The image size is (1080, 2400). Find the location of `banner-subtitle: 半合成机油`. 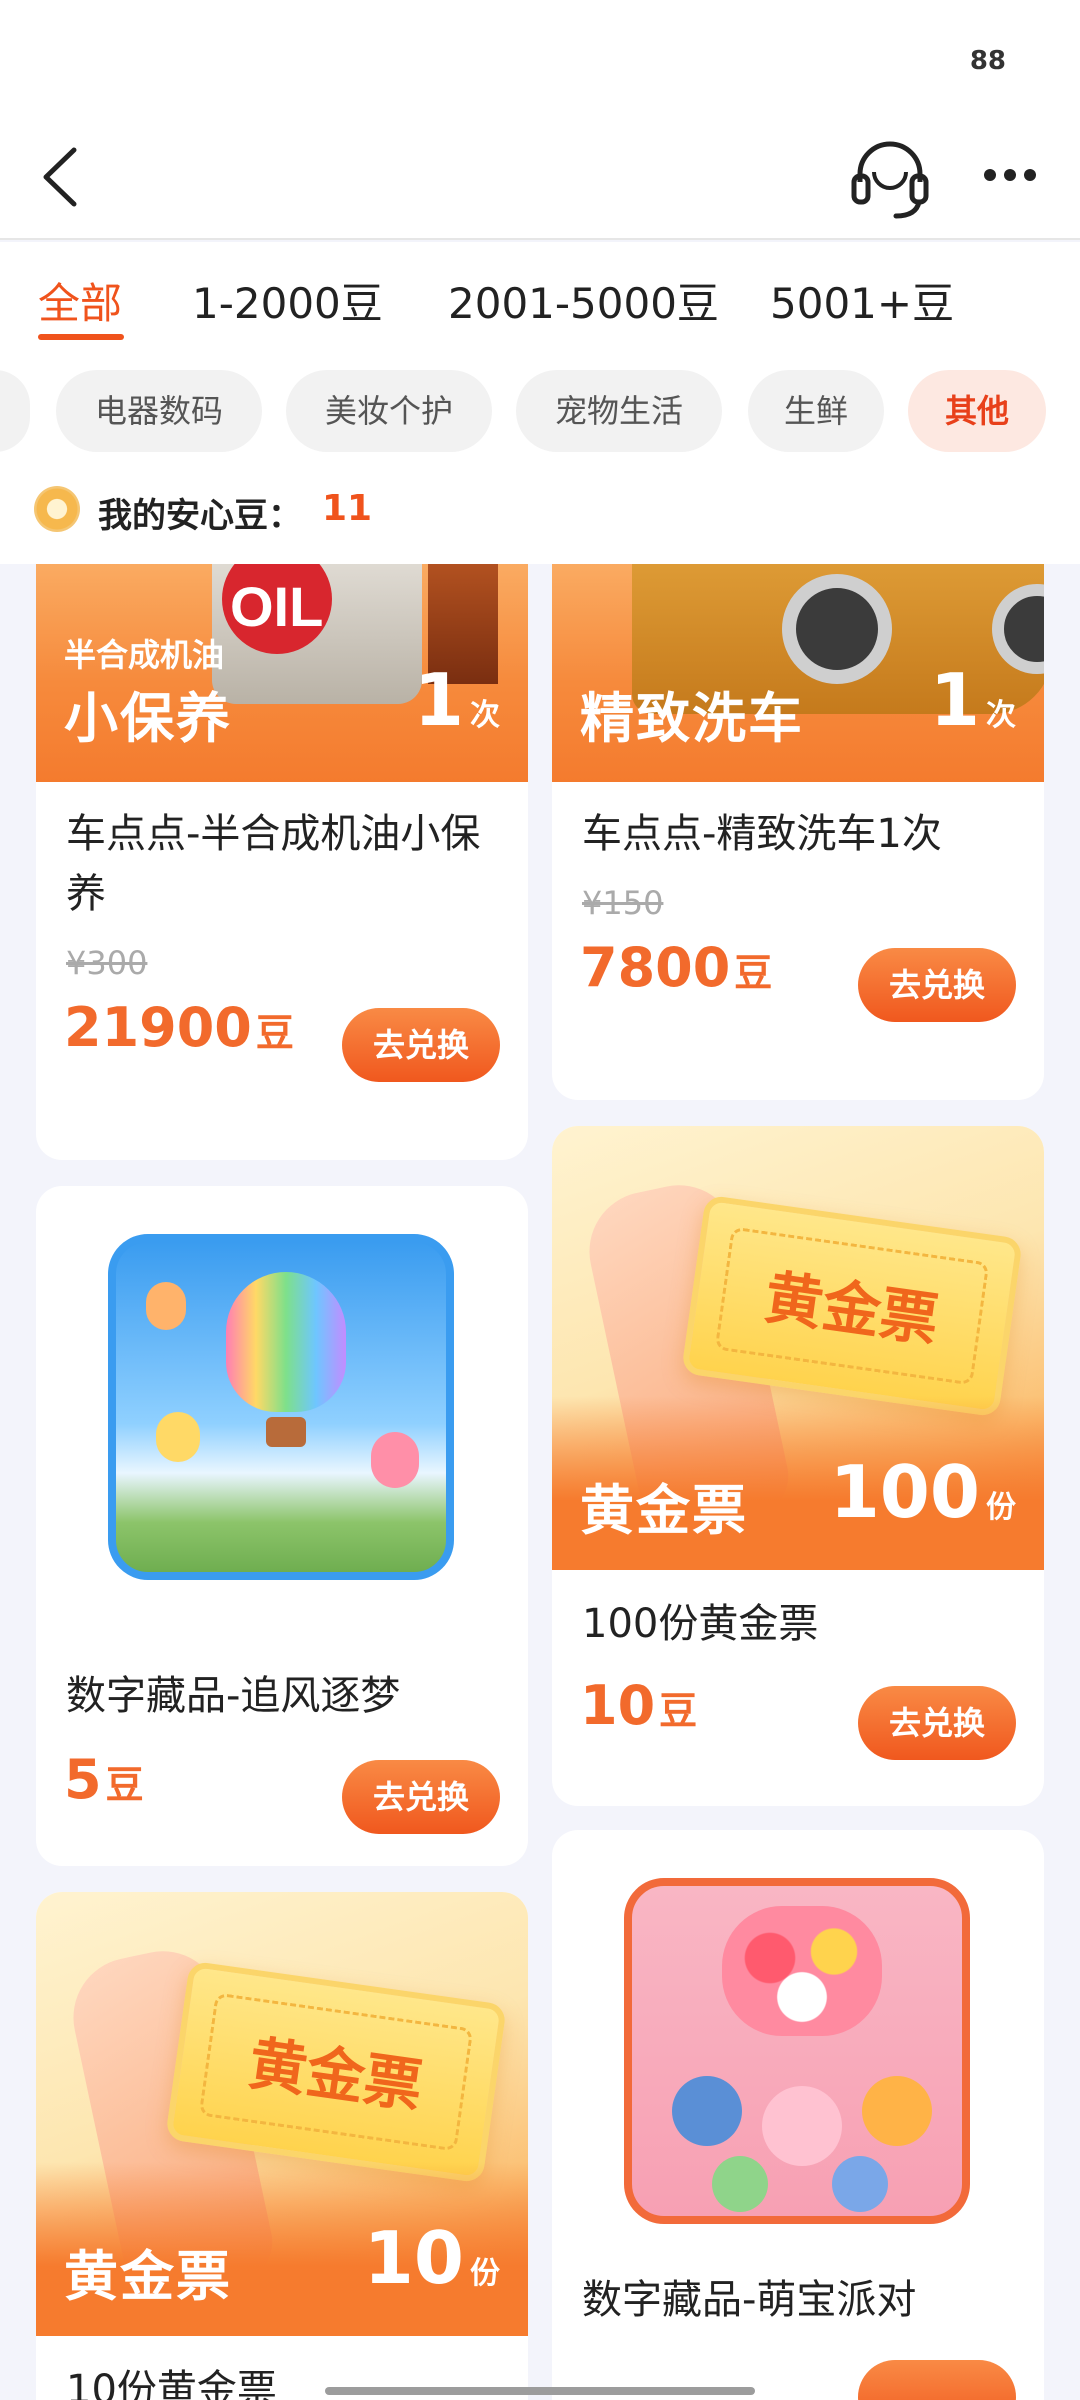

banner-subtitle: 半合成机油 is located at coordinates (144, 655).